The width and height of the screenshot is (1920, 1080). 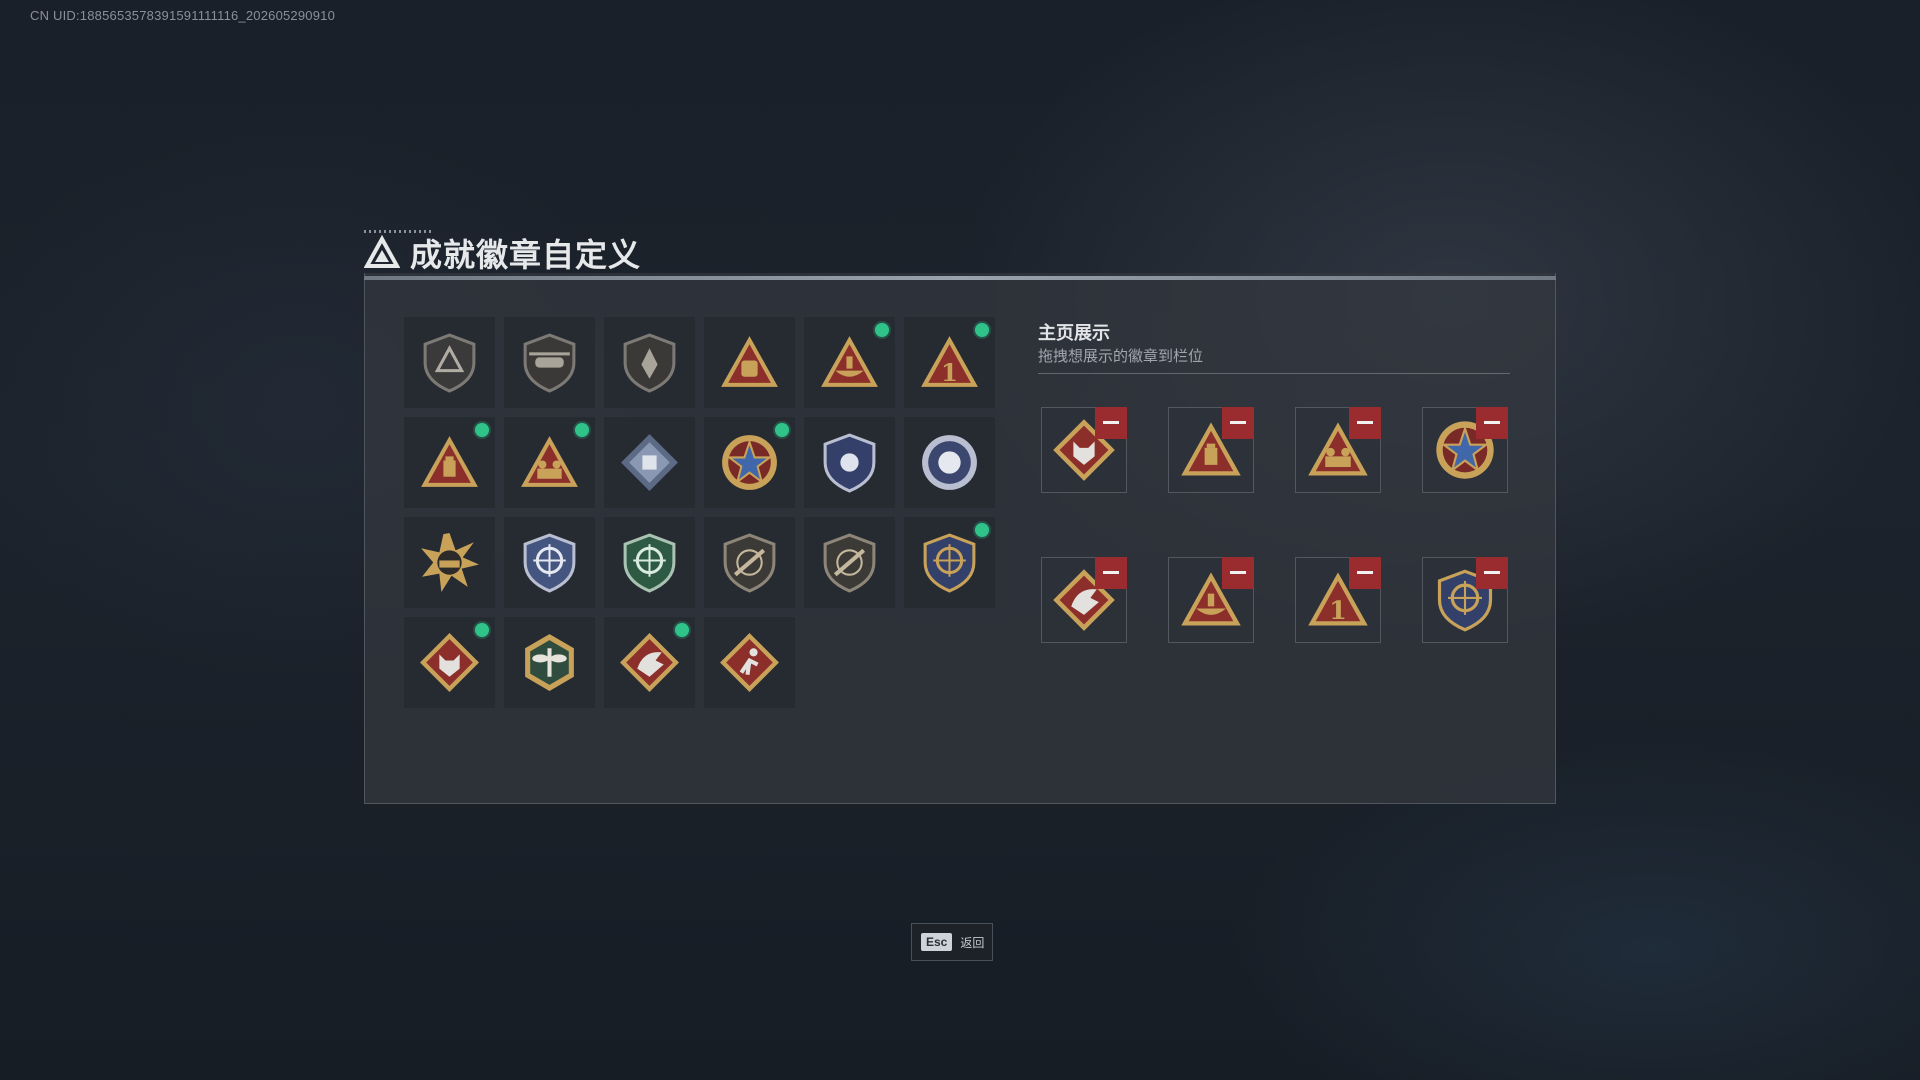 I want to click on badge-cell: 1, so click(x=949, y=362).